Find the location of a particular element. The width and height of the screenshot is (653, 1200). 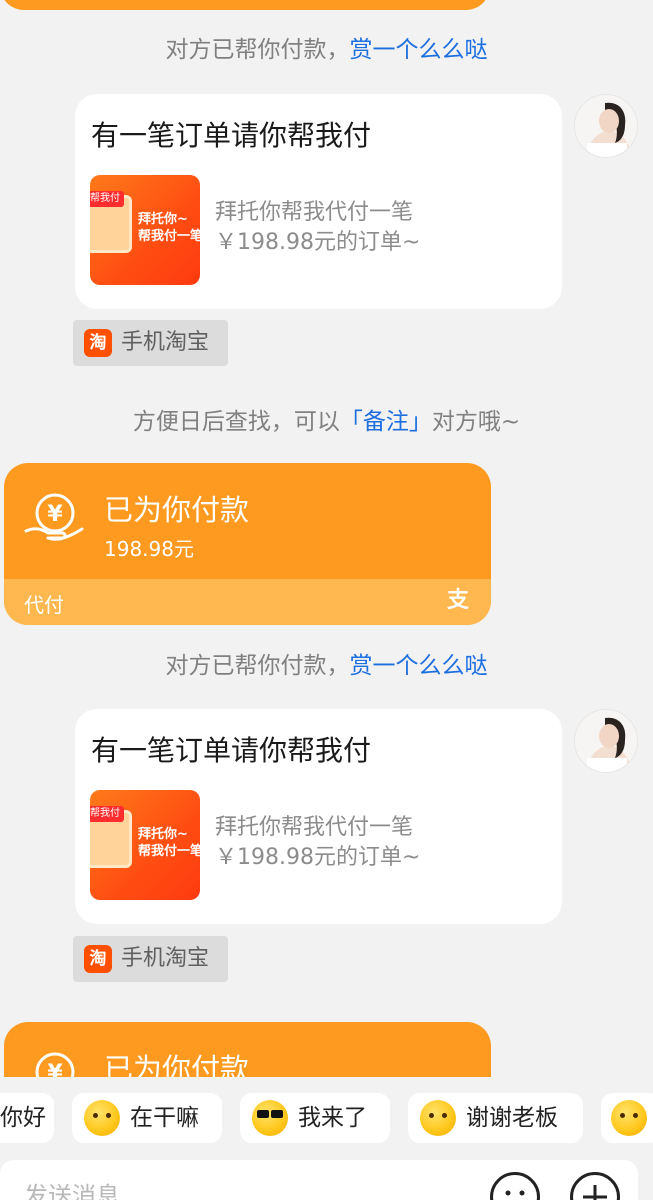

quick-reply-label: 你好 is located at coordinates (23, 1118).